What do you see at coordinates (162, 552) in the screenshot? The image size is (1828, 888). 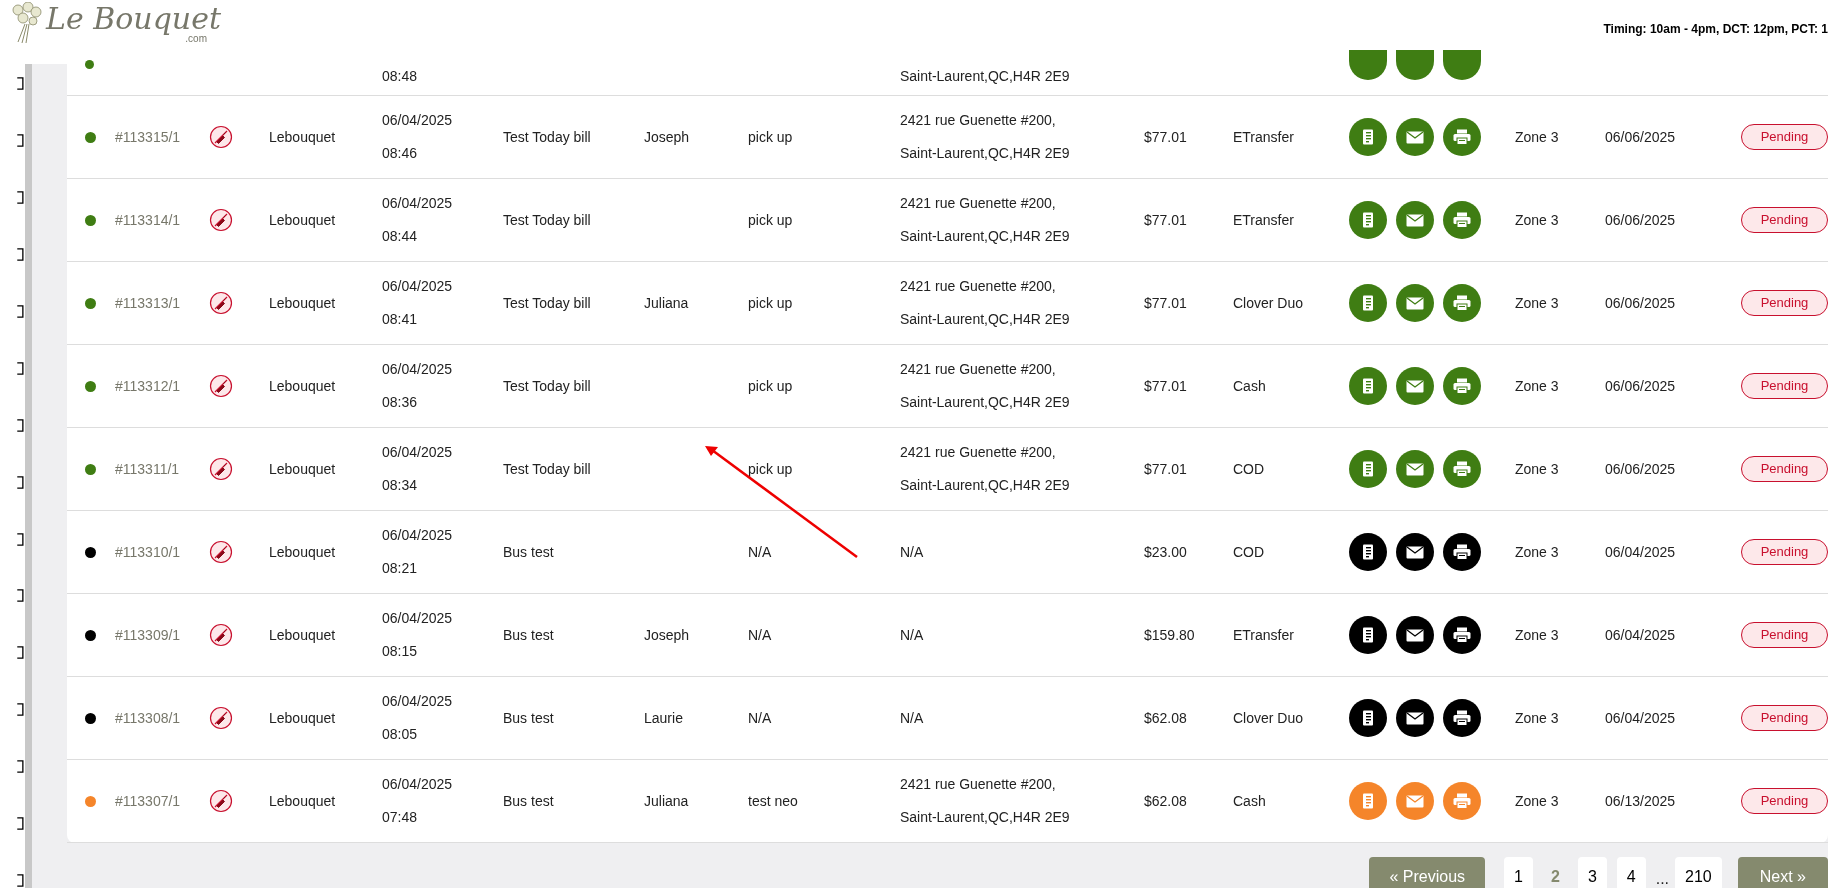 I see `order-link: #113310/1` at bounding box center [162, 552].